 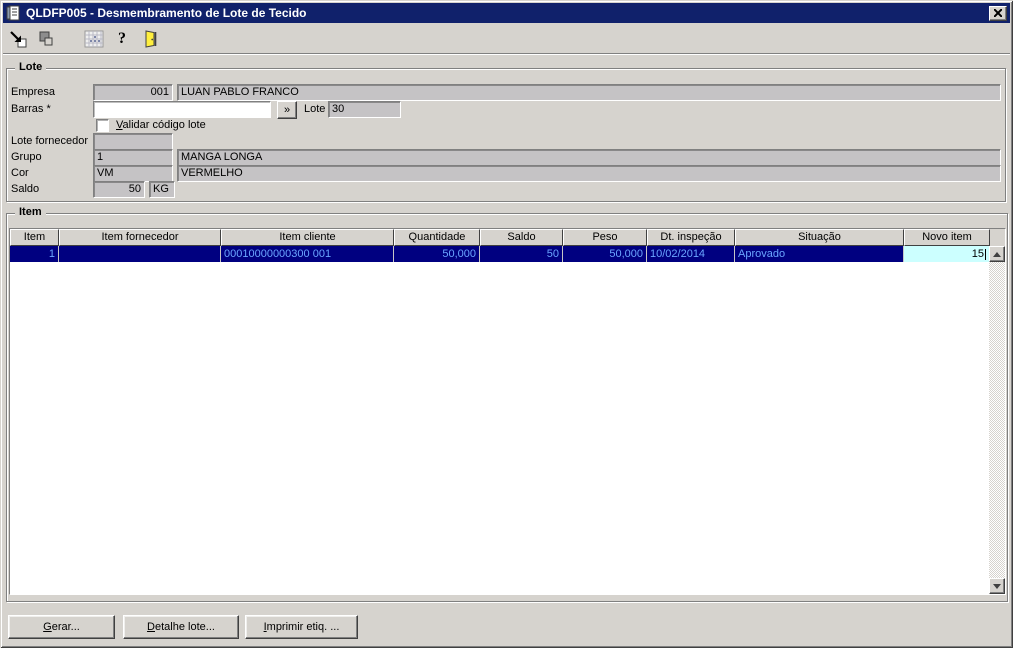 What do you see at coordinates (307, 237) in the screenshot?
I see `column-header-item-cliente: Item cliente` at bounding box center [307, 237].